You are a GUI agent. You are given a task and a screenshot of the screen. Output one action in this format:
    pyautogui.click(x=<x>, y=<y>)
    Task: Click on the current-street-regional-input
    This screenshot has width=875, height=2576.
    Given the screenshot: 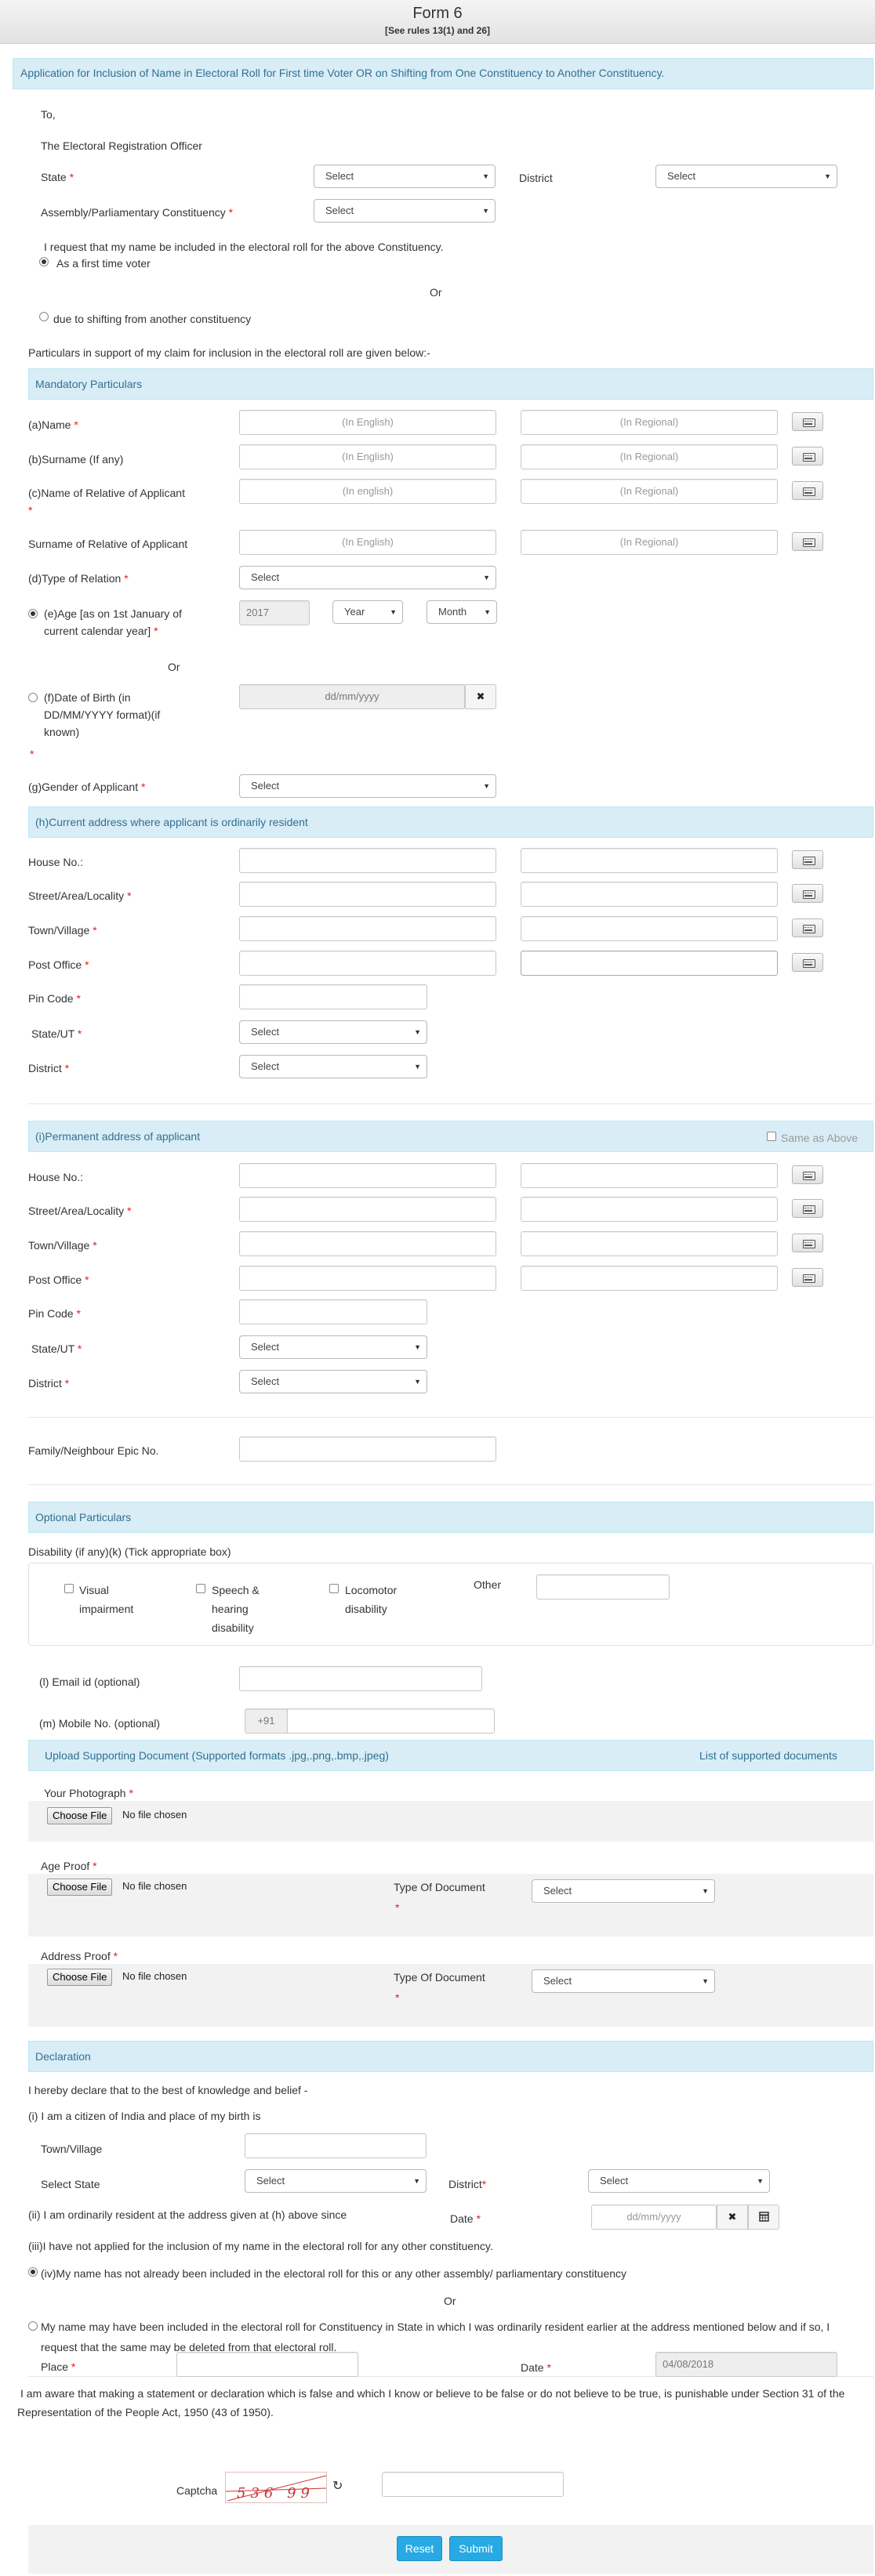 What is the action you would take?
    pyautogui.click(x=649, y=894)
    